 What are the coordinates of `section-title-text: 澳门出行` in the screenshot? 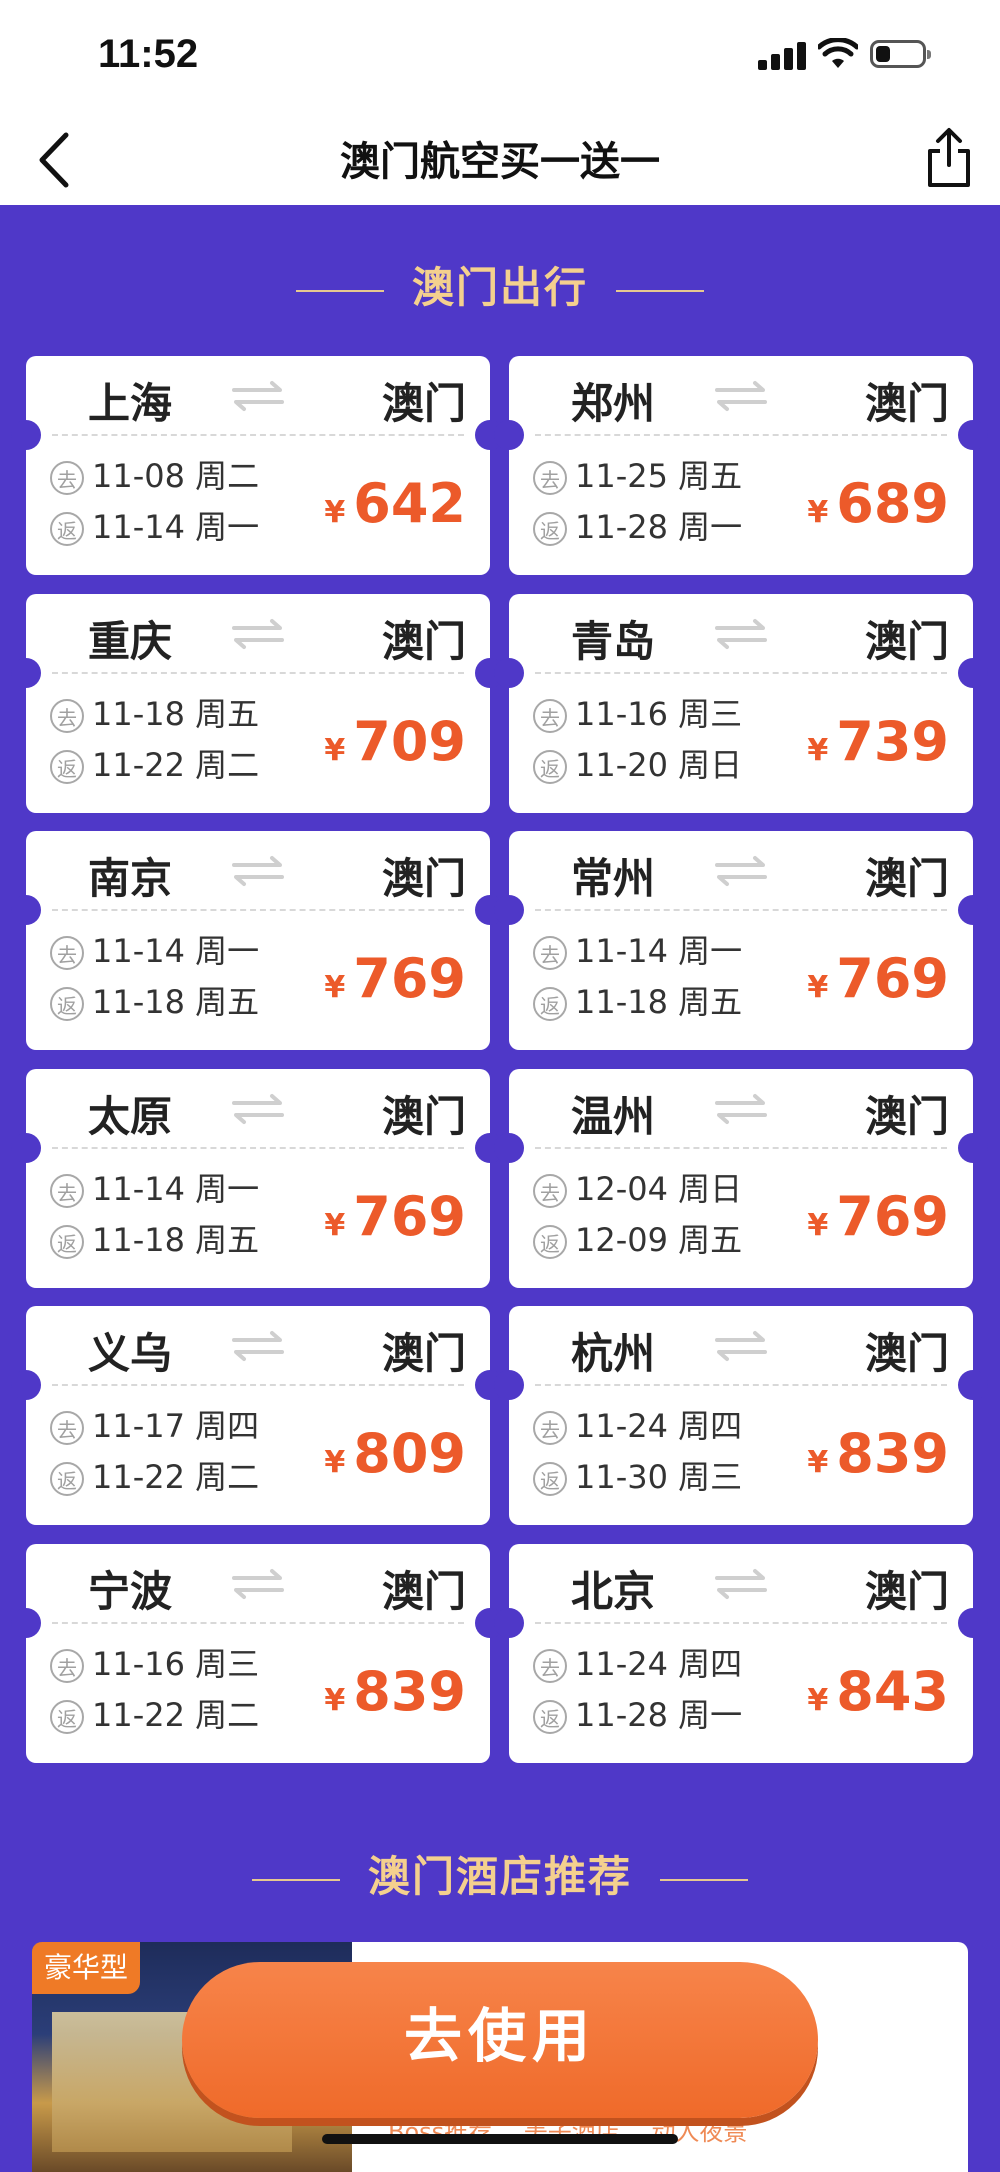 It's located at (499, 287).